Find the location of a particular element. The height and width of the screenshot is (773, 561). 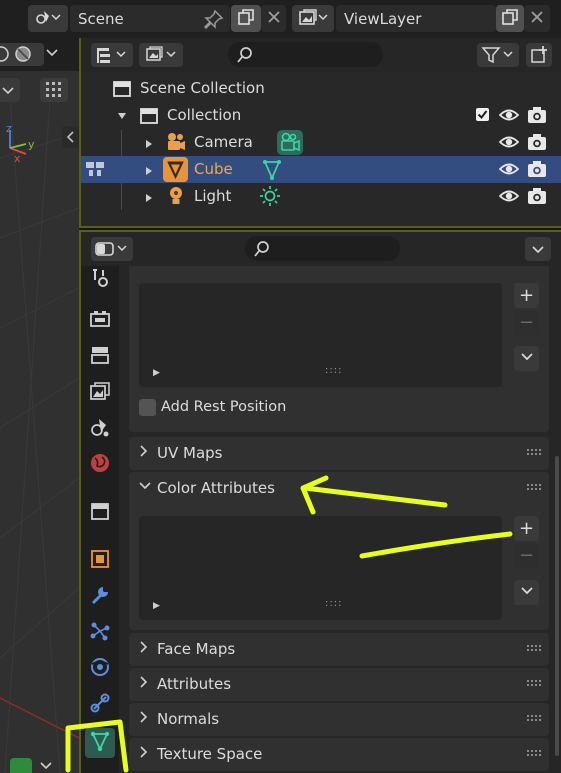

physics-icon is located at coordinates (100, 669).